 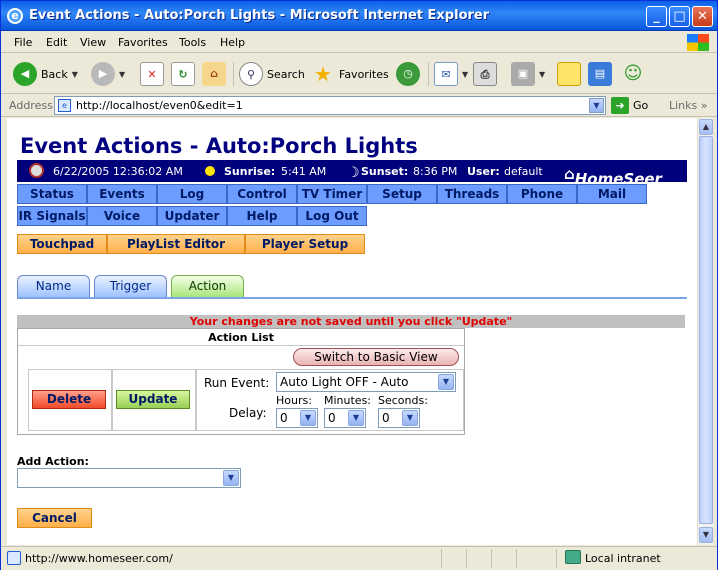 What do you see at coordinates (399, 418) in the screenshot?
I see `seconds-select: 0 ▼` at bounding box center [399, 418].